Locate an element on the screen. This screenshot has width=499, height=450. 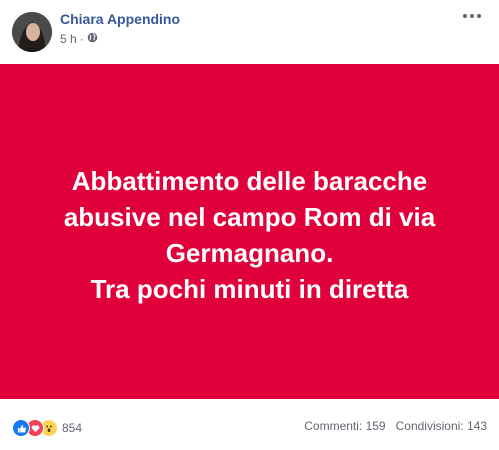
like-icon is located at coordinates (21, 428).